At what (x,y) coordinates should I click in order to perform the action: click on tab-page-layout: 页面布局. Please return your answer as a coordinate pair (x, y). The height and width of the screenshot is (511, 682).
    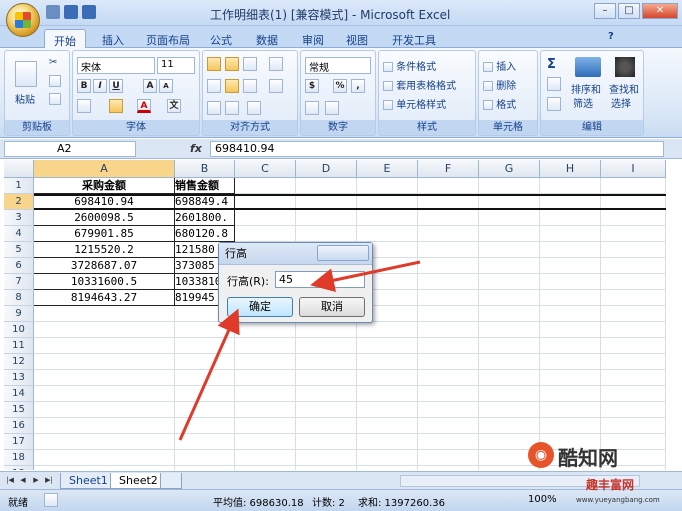
    Looking at the image, I should click on (168, 38).